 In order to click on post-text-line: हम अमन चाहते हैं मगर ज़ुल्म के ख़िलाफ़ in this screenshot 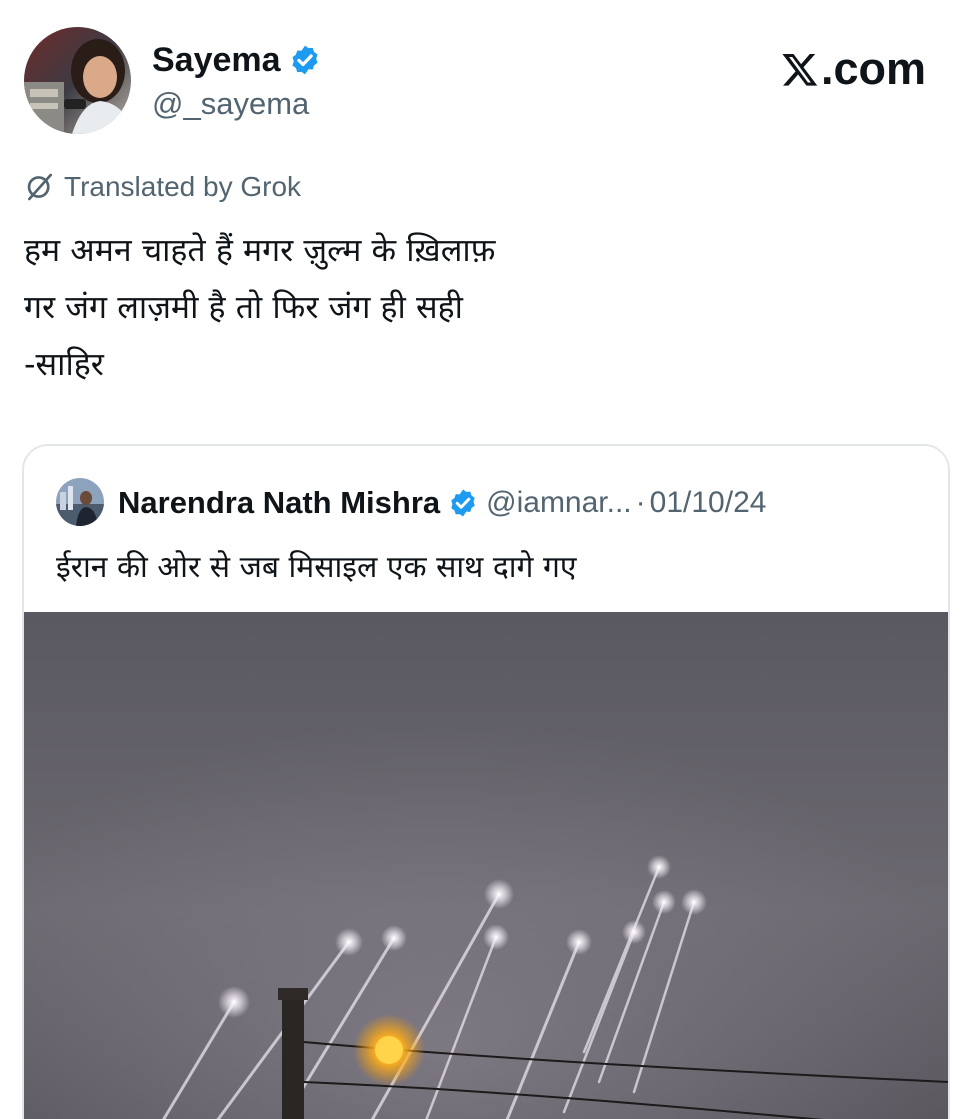, I will do `click(260, 250)`.